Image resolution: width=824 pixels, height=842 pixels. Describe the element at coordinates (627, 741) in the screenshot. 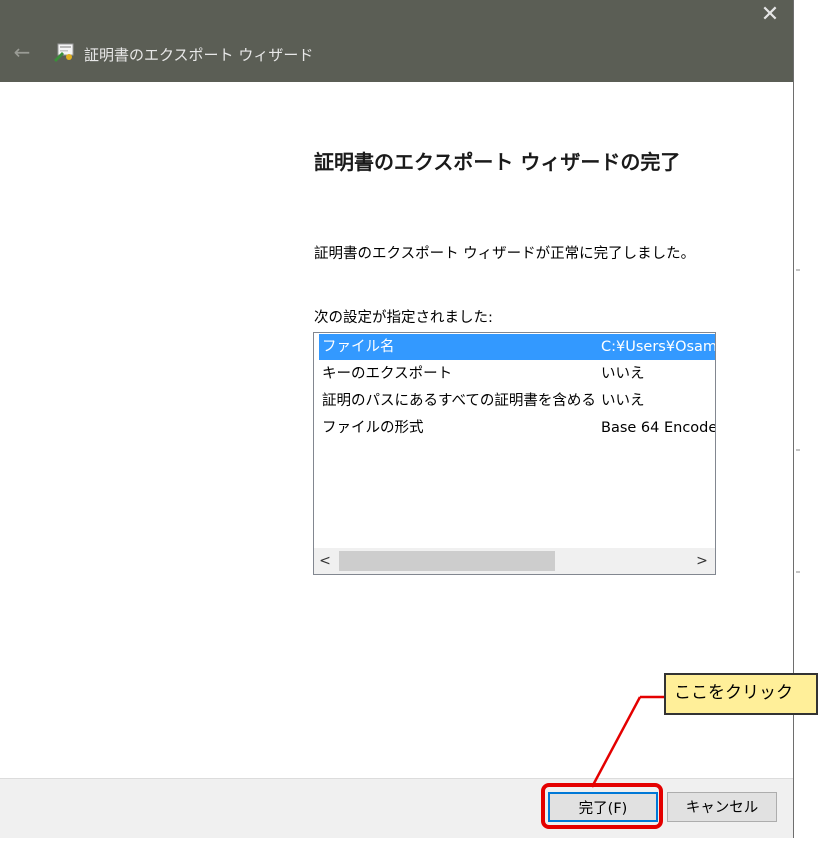

I see `callout-pointer` at that location.